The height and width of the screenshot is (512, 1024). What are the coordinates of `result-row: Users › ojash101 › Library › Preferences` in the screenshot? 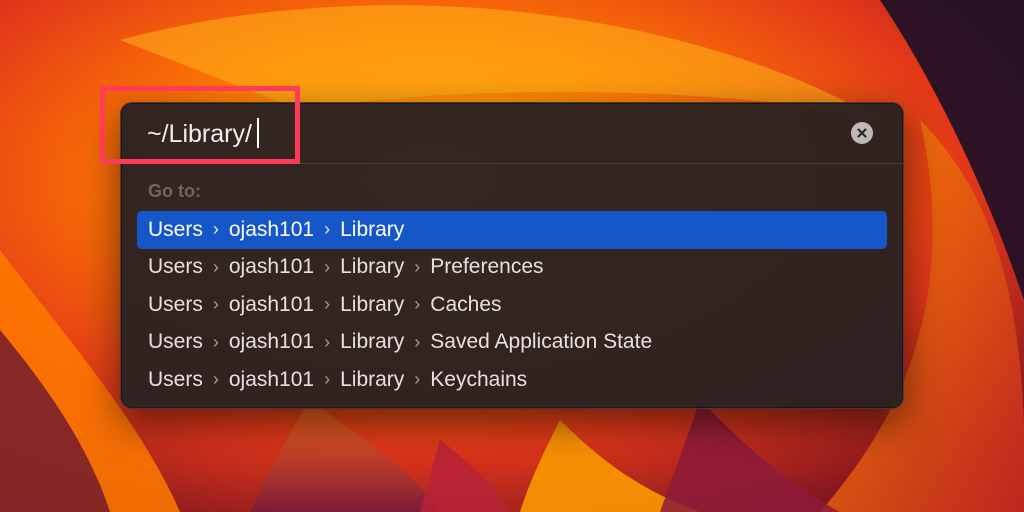 It's located at (512, 268).